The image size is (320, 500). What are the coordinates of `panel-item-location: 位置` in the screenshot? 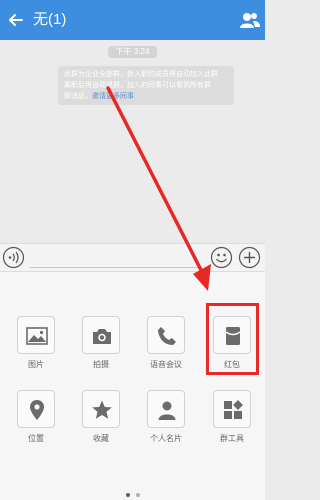 It's located at (36, 420).